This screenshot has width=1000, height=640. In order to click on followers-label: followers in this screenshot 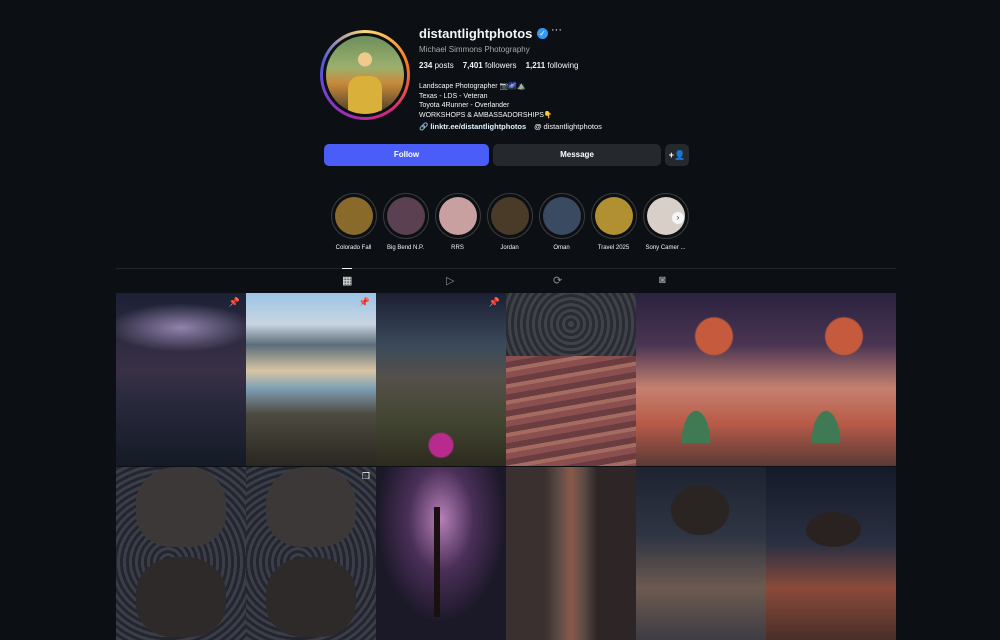, I will do `click(500, 65)`.